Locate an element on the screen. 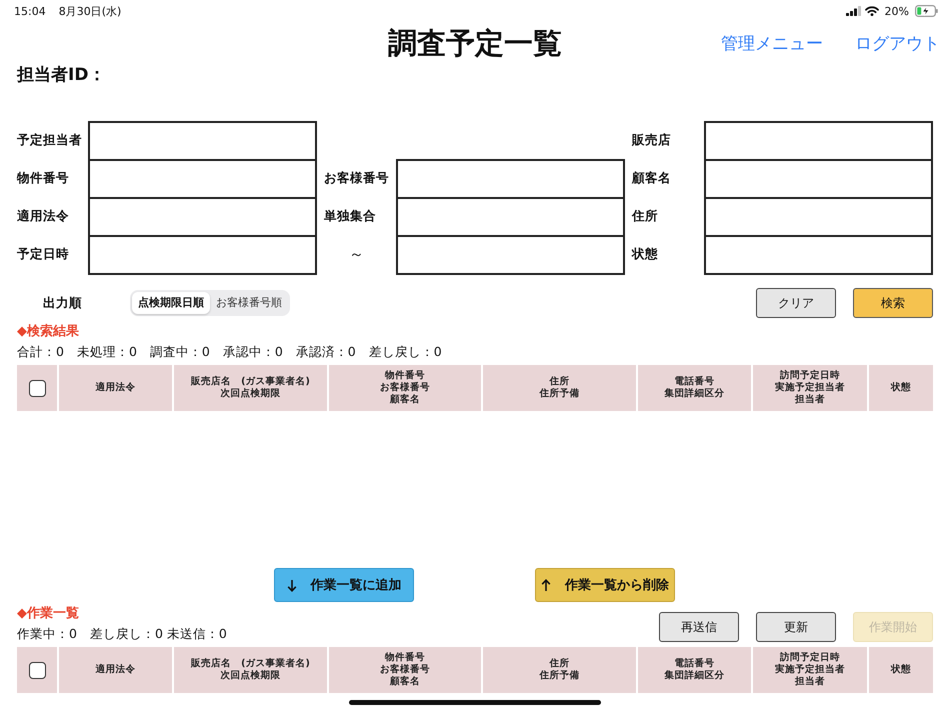 The image size is (950, 712). segment-option: 点検期限日順 is located at coordinates (171, 303).